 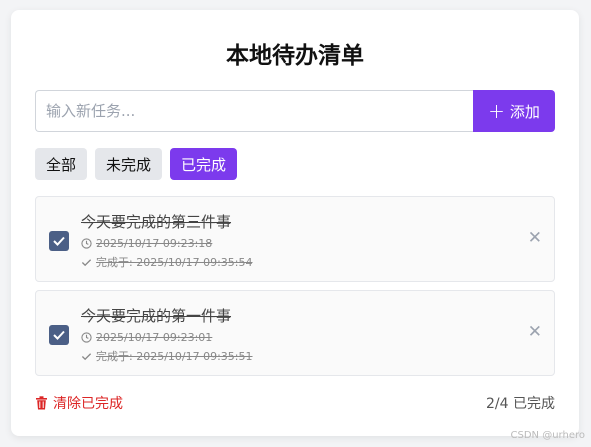 I want to click on filter-completed-button: 已完成, so click(x=204, y=164).